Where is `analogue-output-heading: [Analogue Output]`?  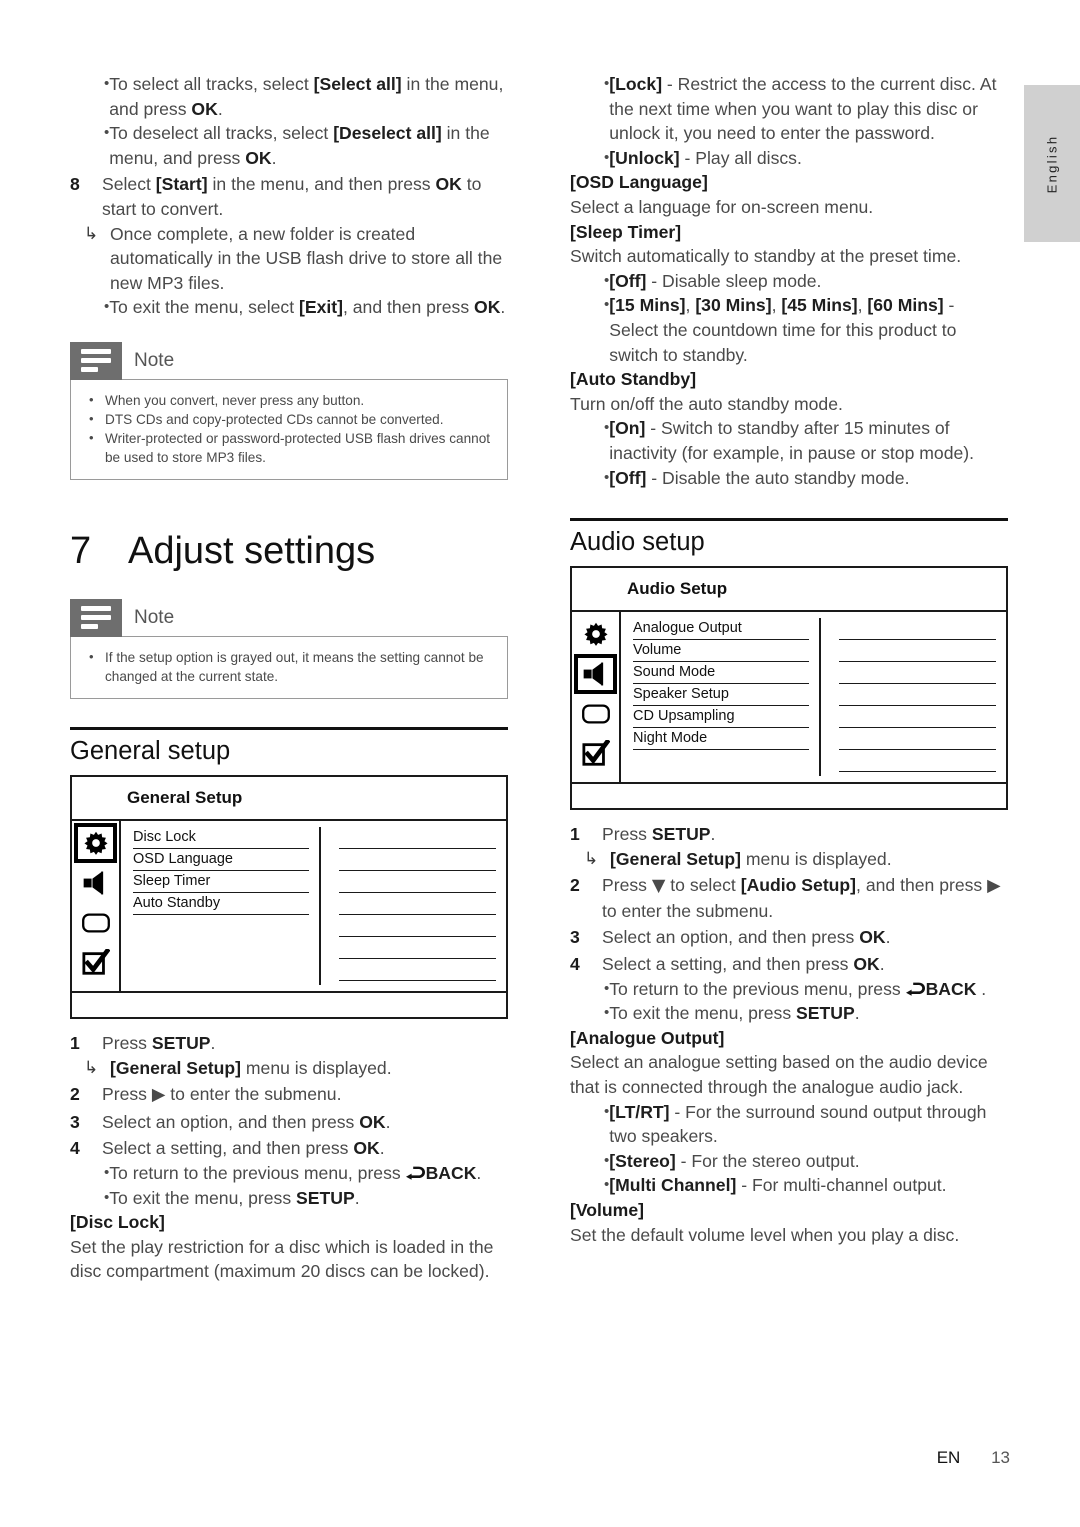 analogue-output-heading: [Analogue Output] is located at coordinates (647, 1037).